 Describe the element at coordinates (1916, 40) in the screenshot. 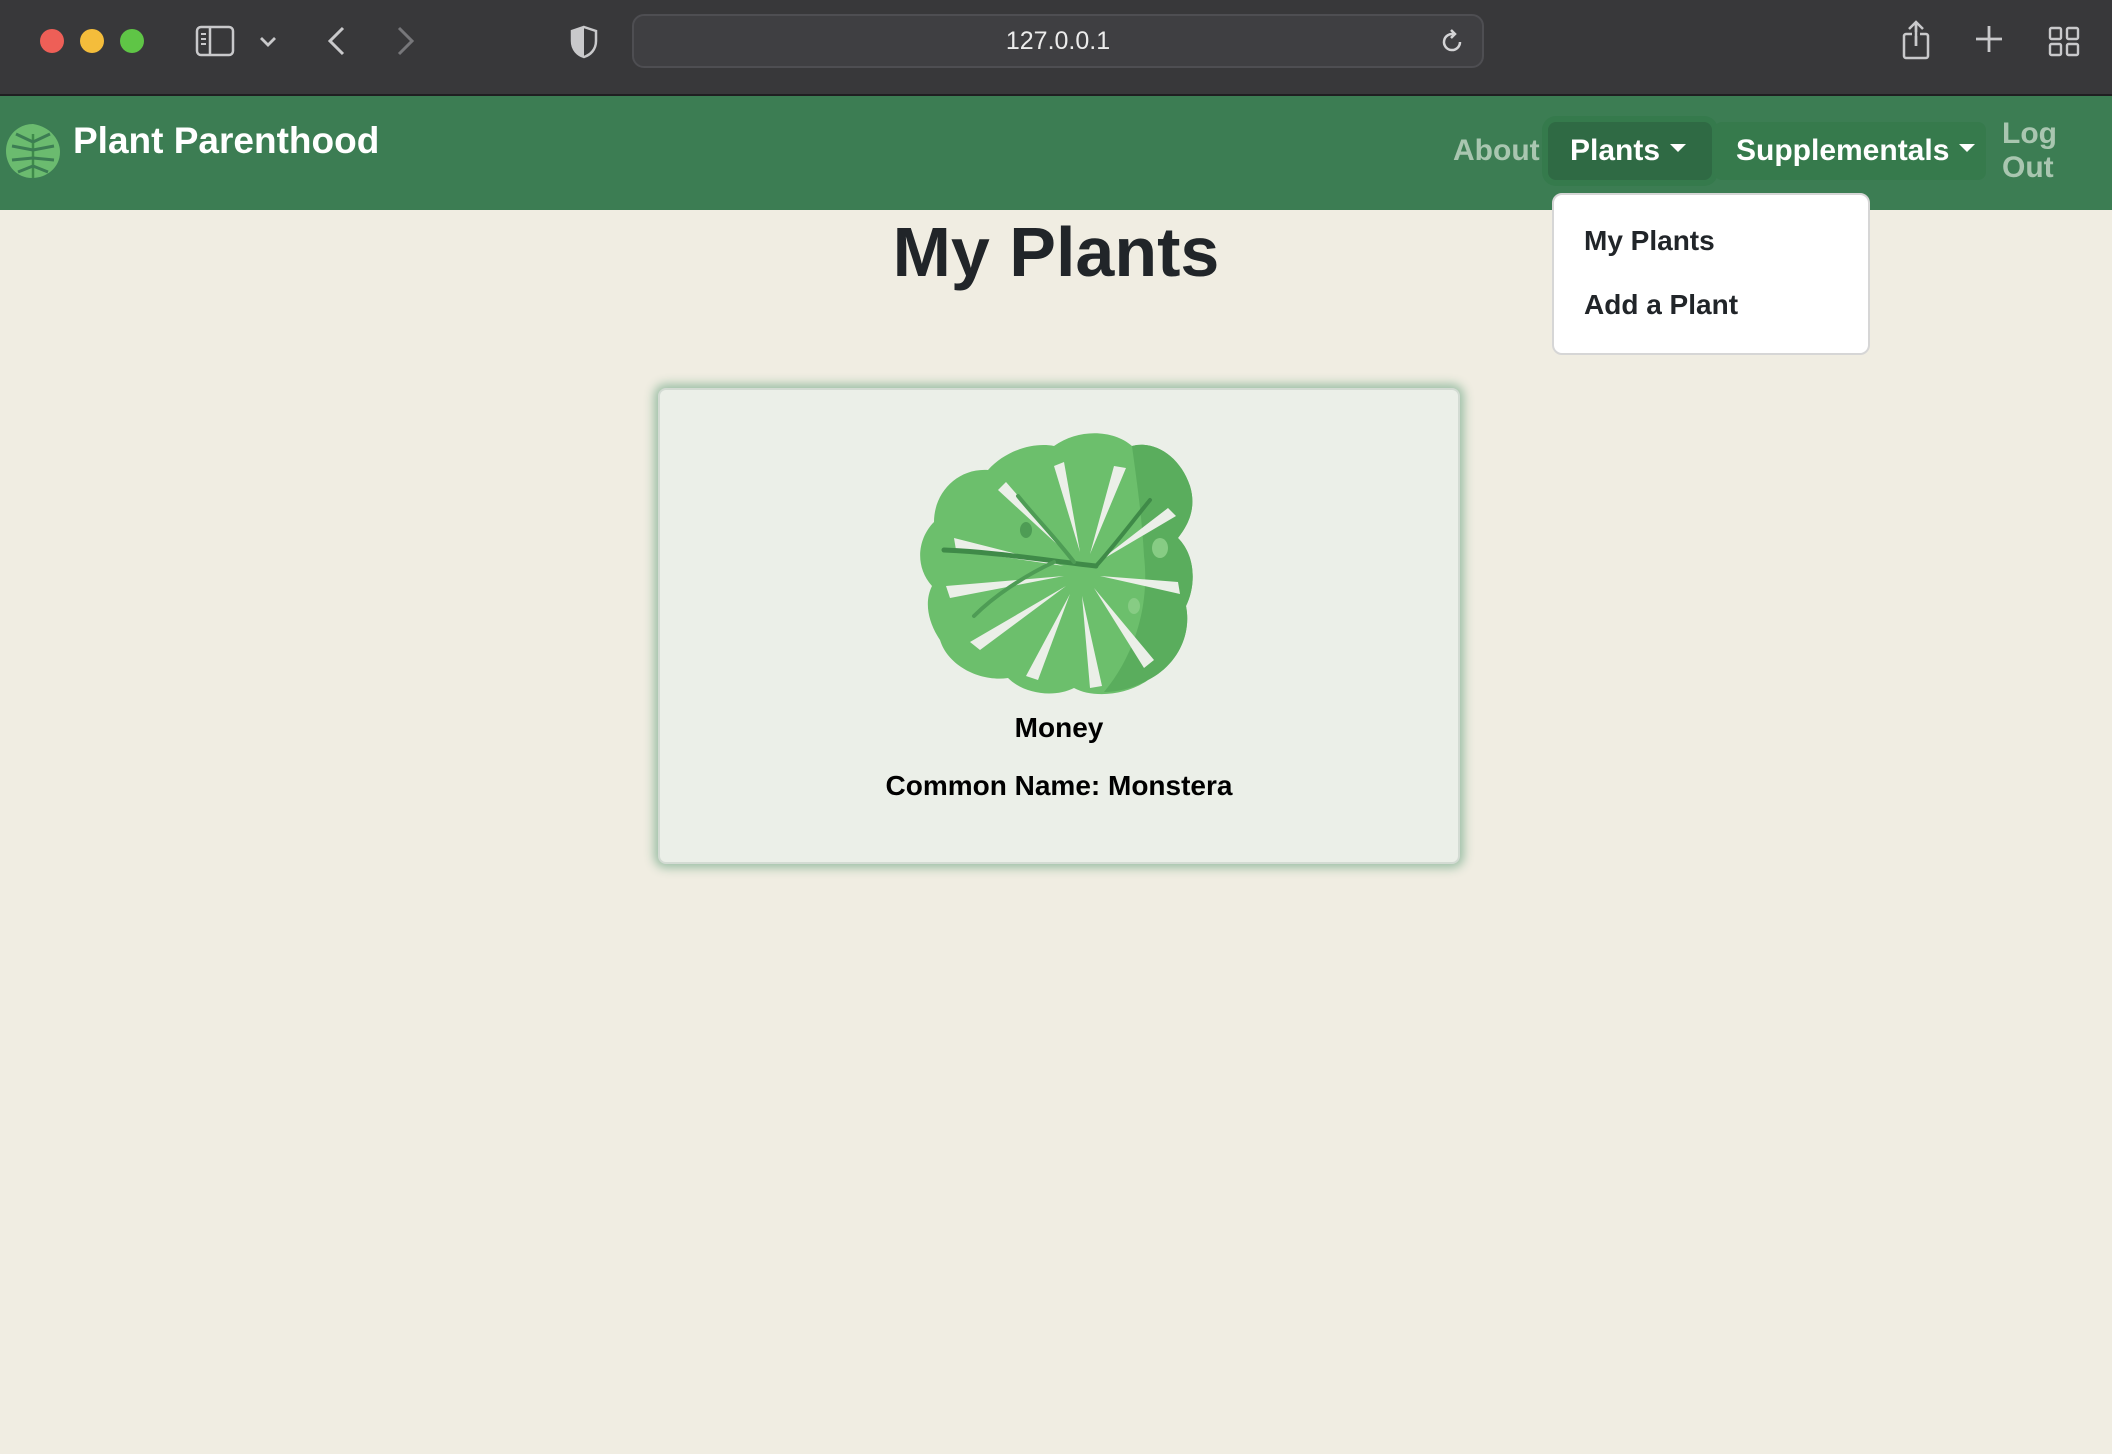

I see `share-icon` at that location.